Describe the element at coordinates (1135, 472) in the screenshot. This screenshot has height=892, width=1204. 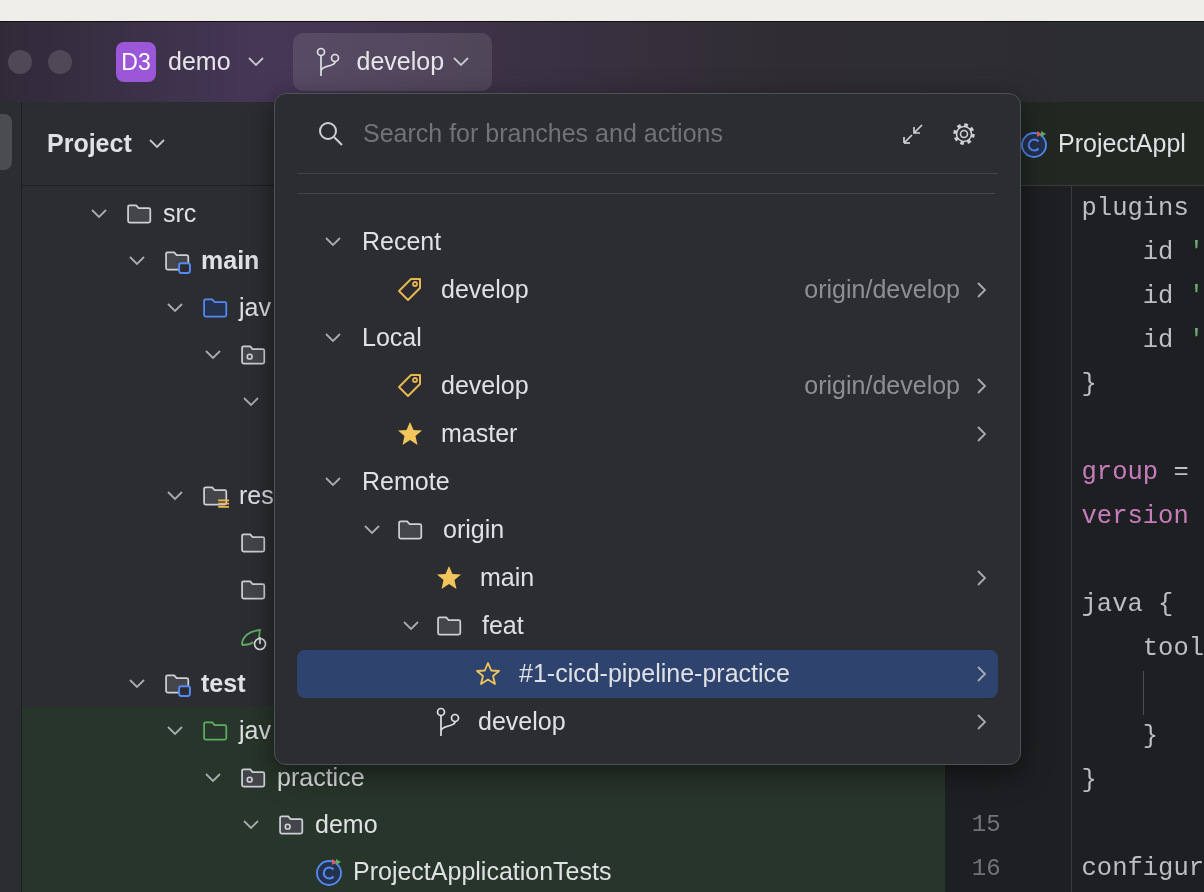
I see `code-line: group =` at that location.